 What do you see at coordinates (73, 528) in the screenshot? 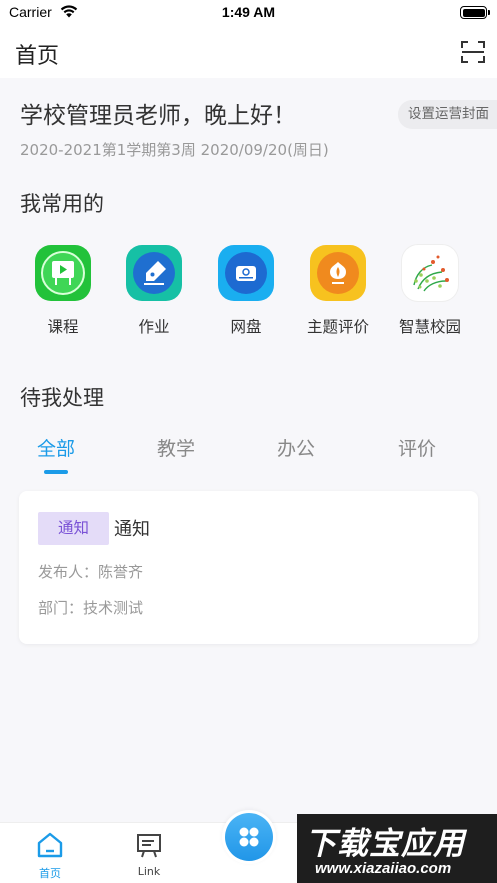
I see `notice-badge: 通知` at bounding box center [73, 528].